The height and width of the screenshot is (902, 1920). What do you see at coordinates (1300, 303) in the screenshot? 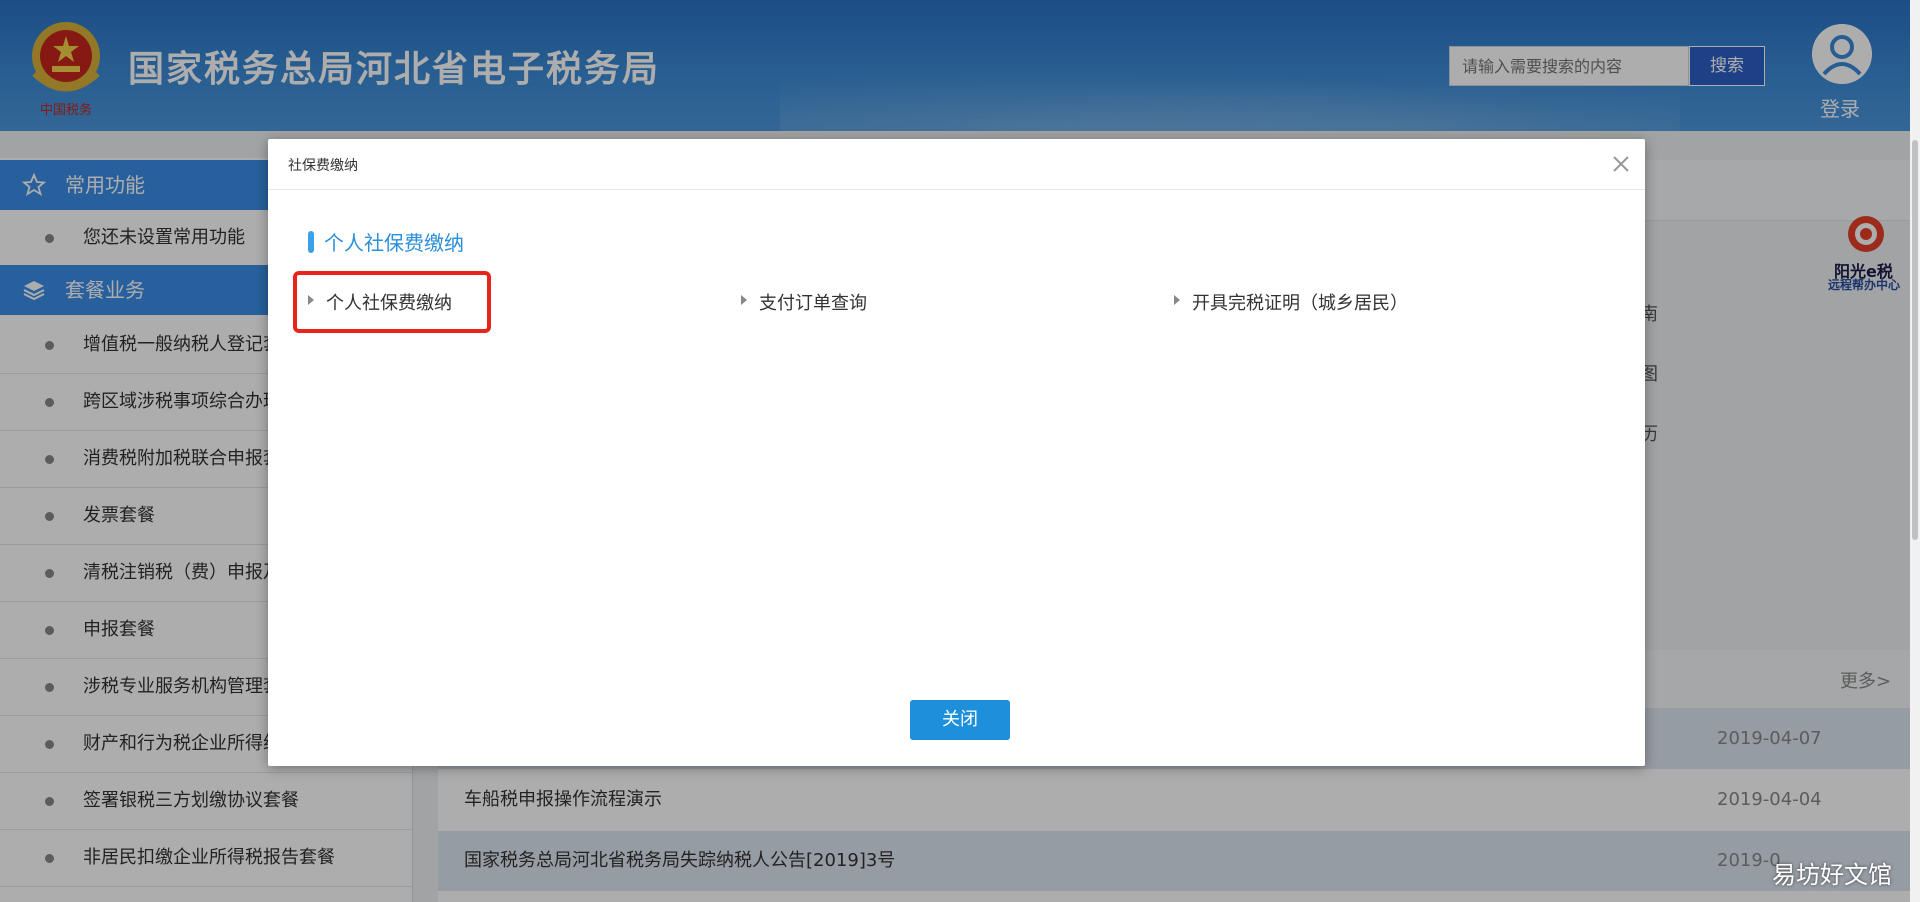
I see `link-label: 开具完税证明（城乡居民）` at bounding box center [1300, 303].